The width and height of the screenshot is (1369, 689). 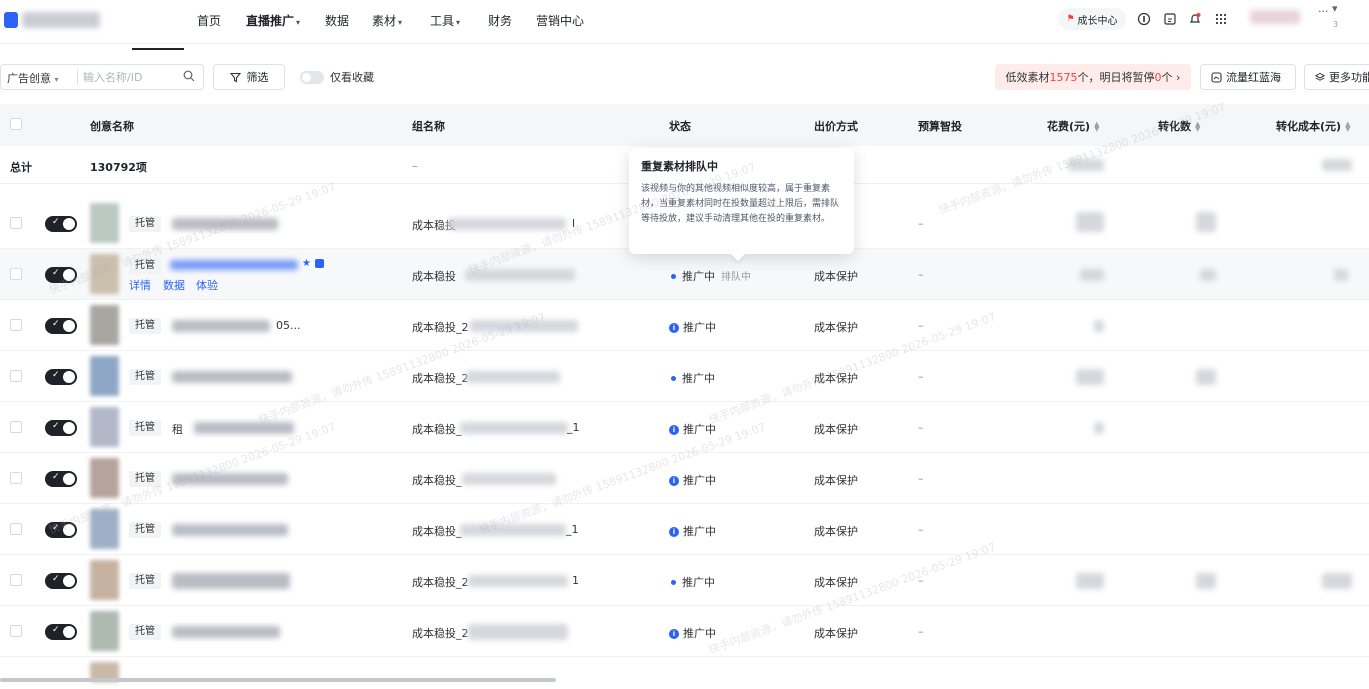 What do you see at coordinates (278, 680) in the screenshot?
I see `horizontal-scrollbar` at bounding box center [278, 680].